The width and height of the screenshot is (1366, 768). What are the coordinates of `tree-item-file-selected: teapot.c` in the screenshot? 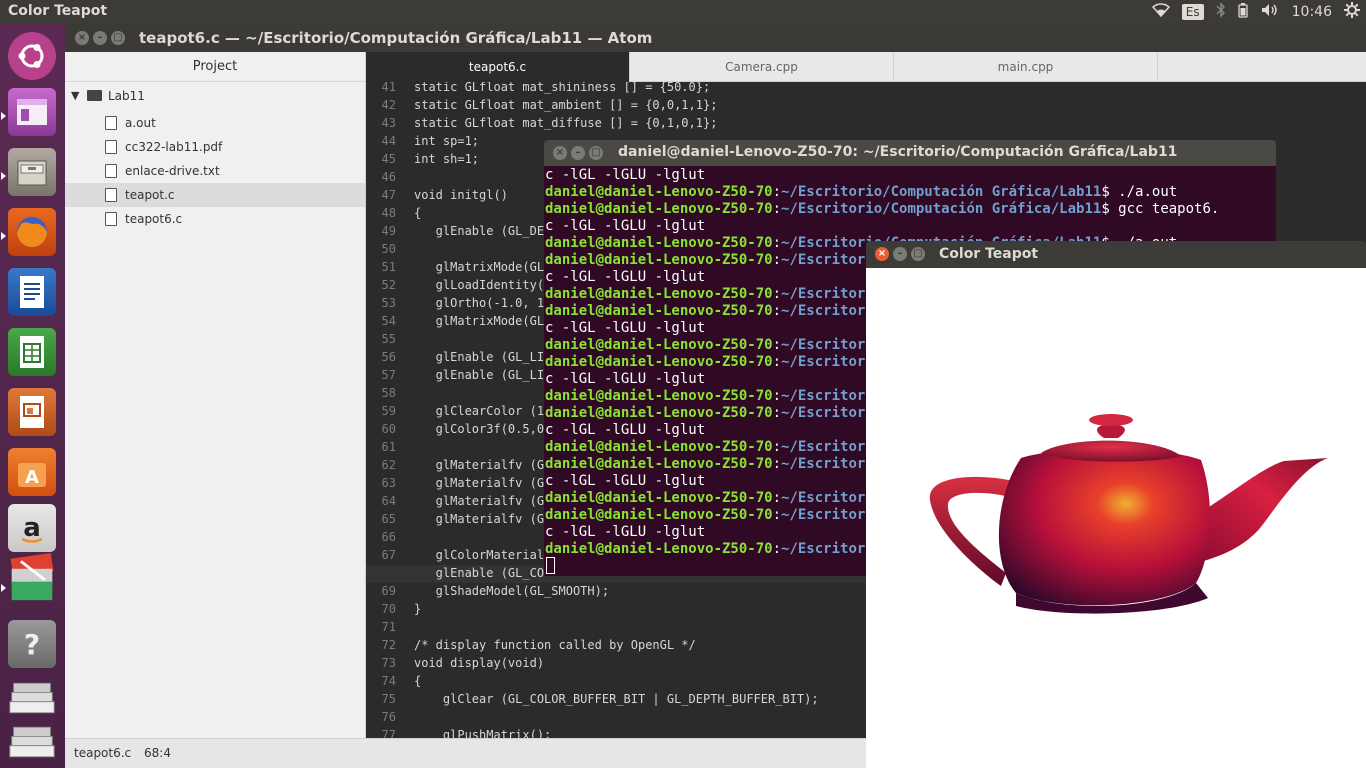 It's located at (215, 195).